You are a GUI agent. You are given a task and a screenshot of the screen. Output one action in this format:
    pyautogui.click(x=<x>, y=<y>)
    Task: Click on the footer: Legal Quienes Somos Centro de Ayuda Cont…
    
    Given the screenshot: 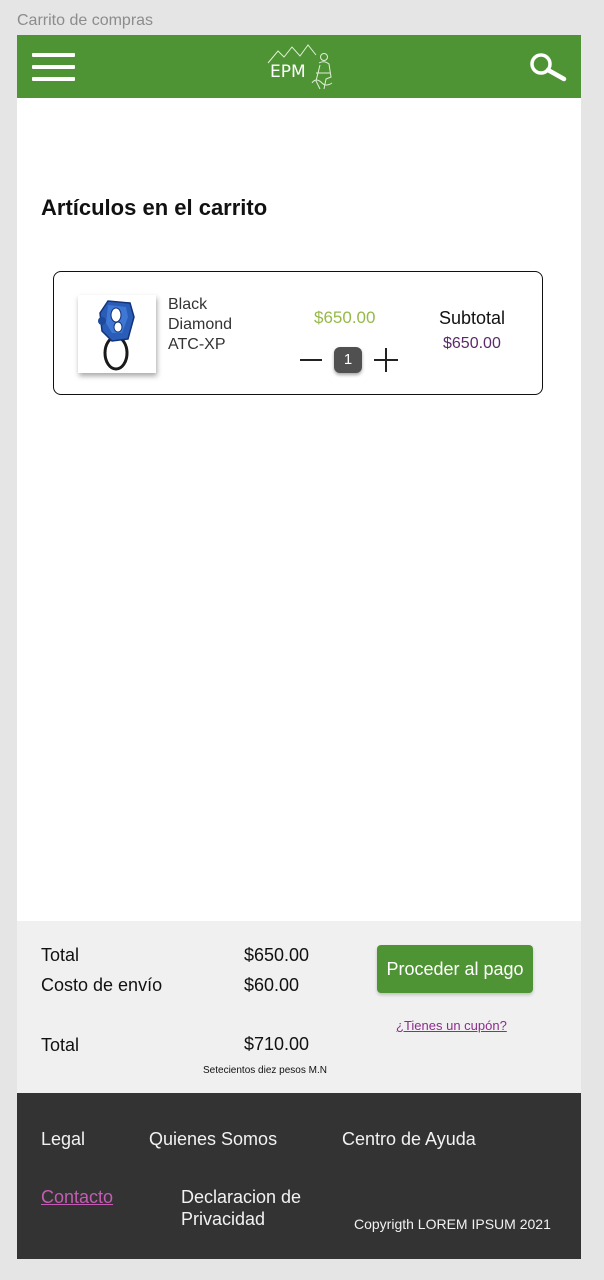 What is the action you would take?
    pyautogui.click(x=299, y=1176)
    